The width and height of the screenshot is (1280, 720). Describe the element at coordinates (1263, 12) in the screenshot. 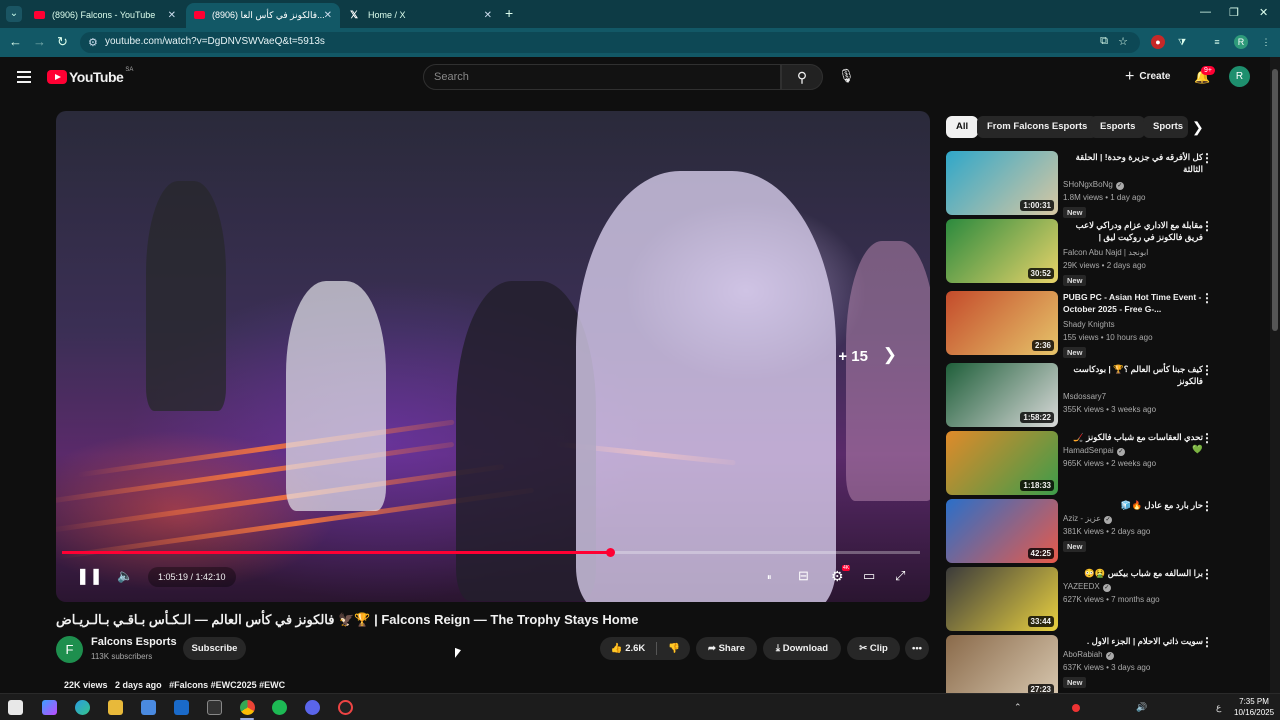

I see `window-close-button: ✕` at that location.